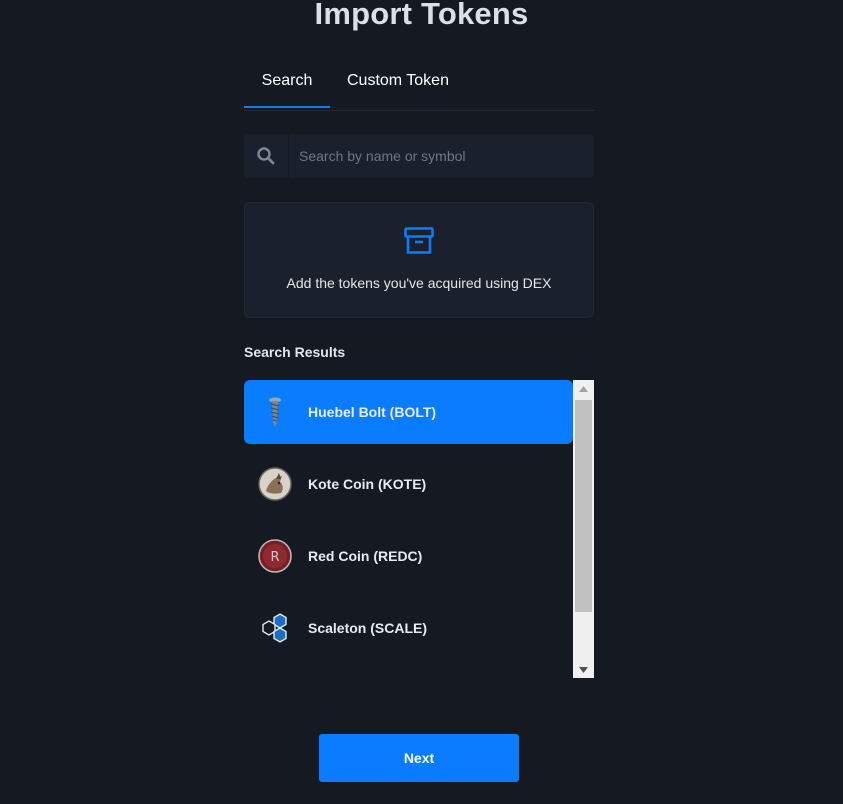 The height and width of the screenshot is (804, 843). I want to click on token-row-scale: Scaleton (SCALE), so click(408, 628).